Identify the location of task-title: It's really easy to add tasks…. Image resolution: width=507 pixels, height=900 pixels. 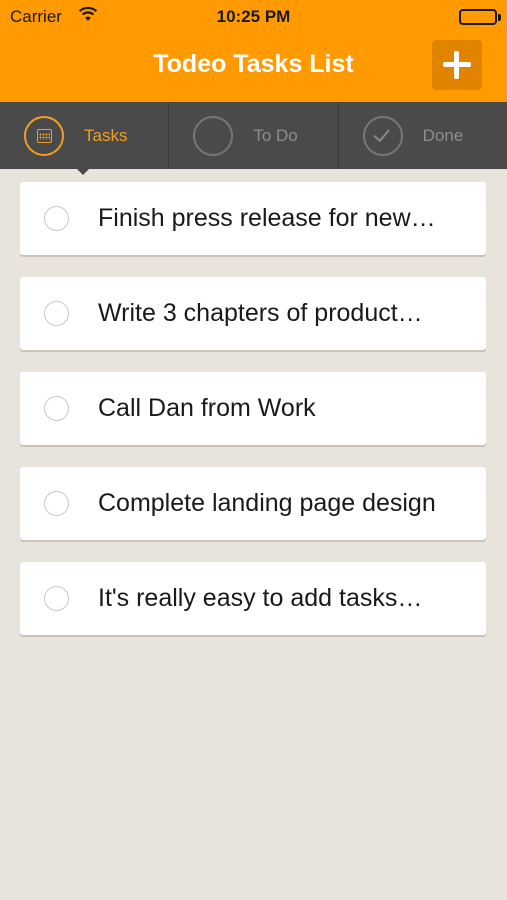
(260, 598).